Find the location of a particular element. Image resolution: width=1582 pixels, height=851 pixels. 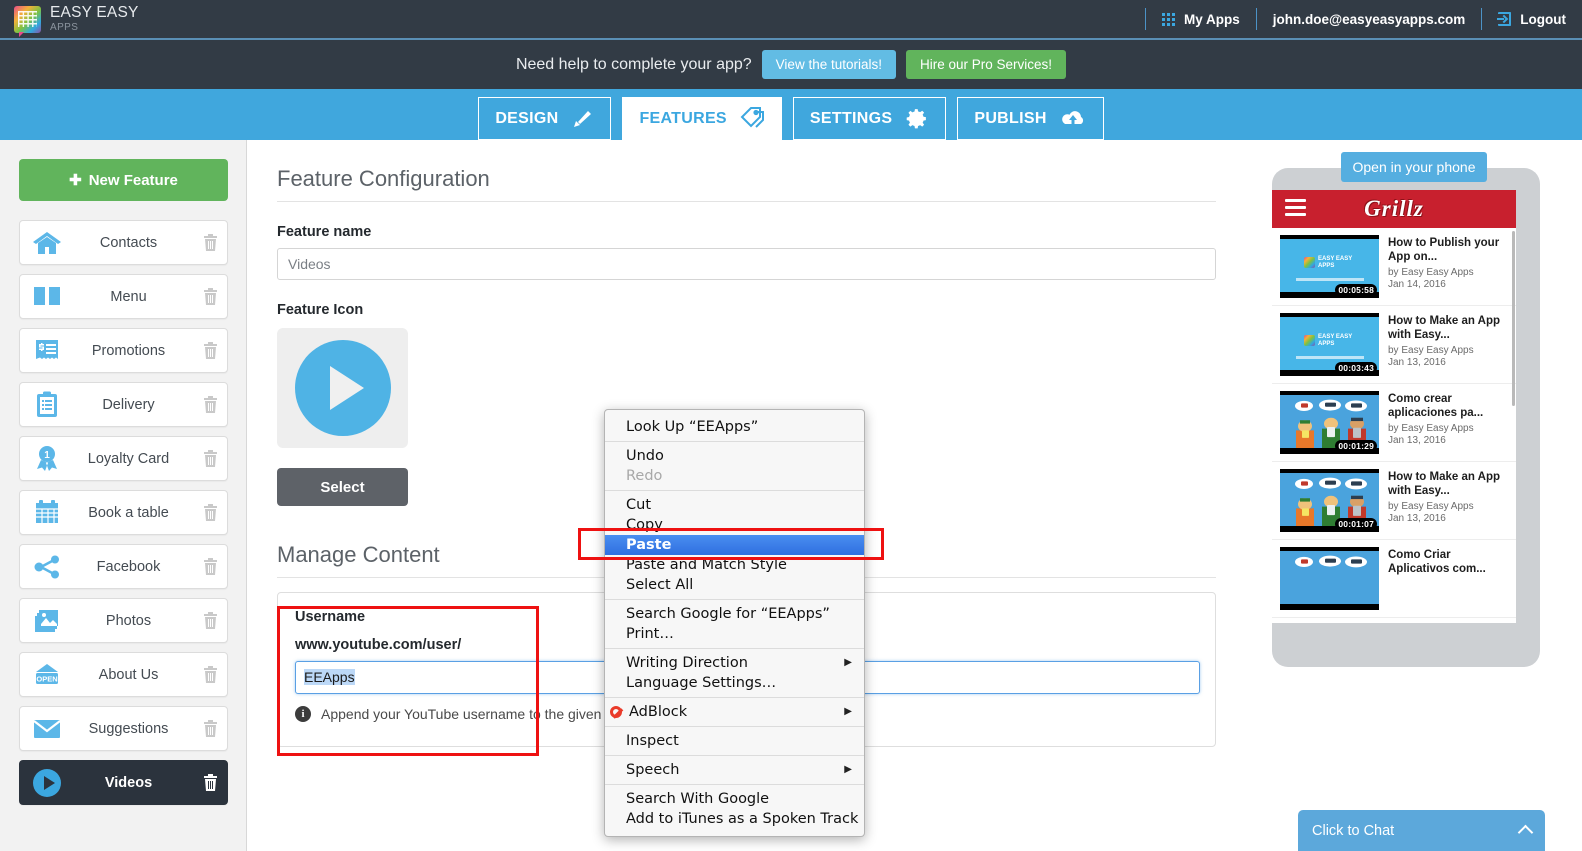

tab-settings: SETTINGS is located at coordinates (869, 118).